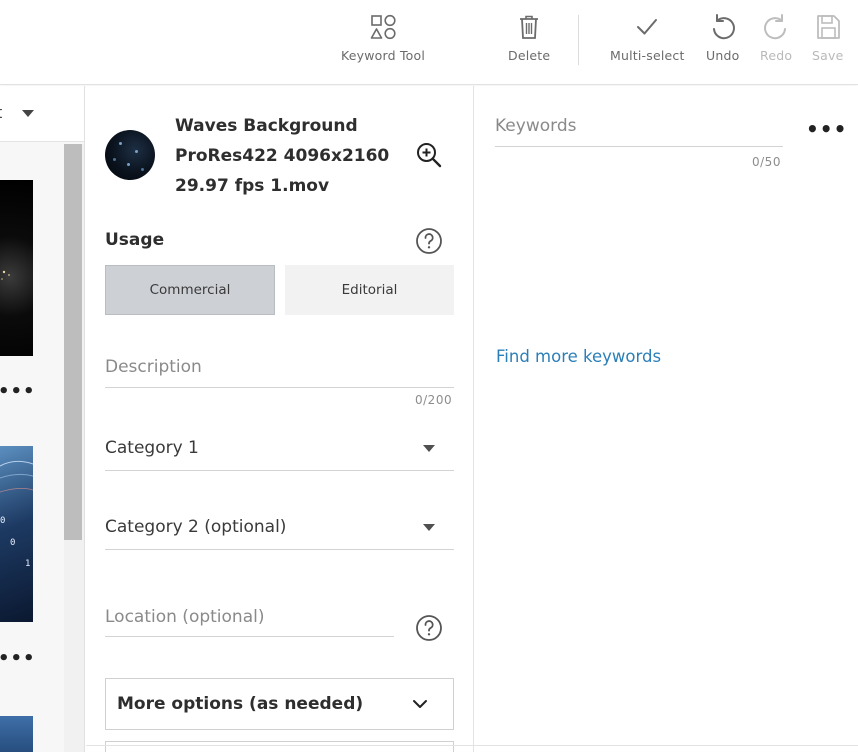 The width and height of the screenshot is (858, 752). I want to click on delete-button: Delete, so click(529, 37).